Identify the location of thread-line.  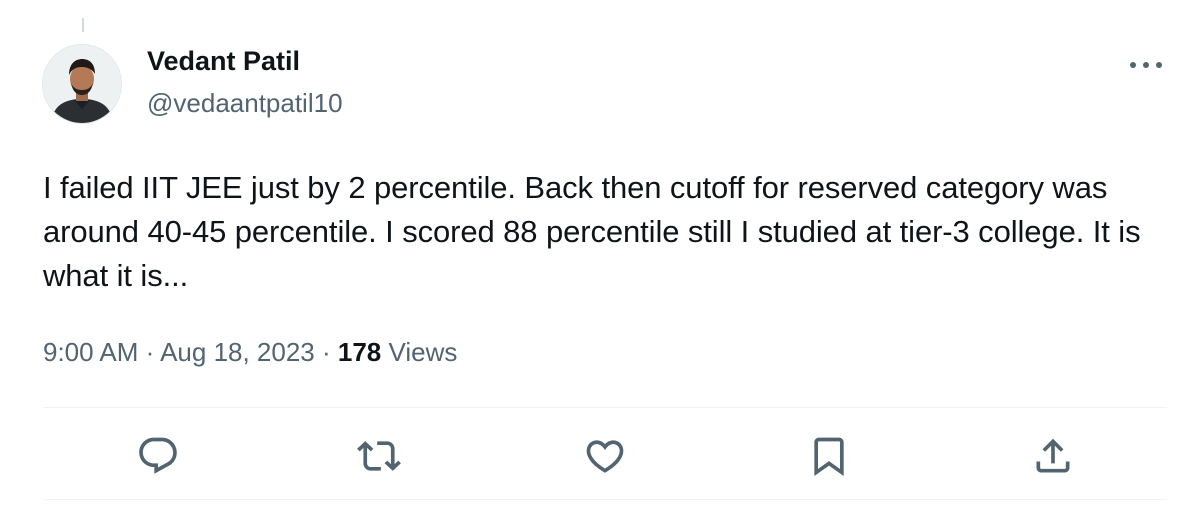
(83, 25).